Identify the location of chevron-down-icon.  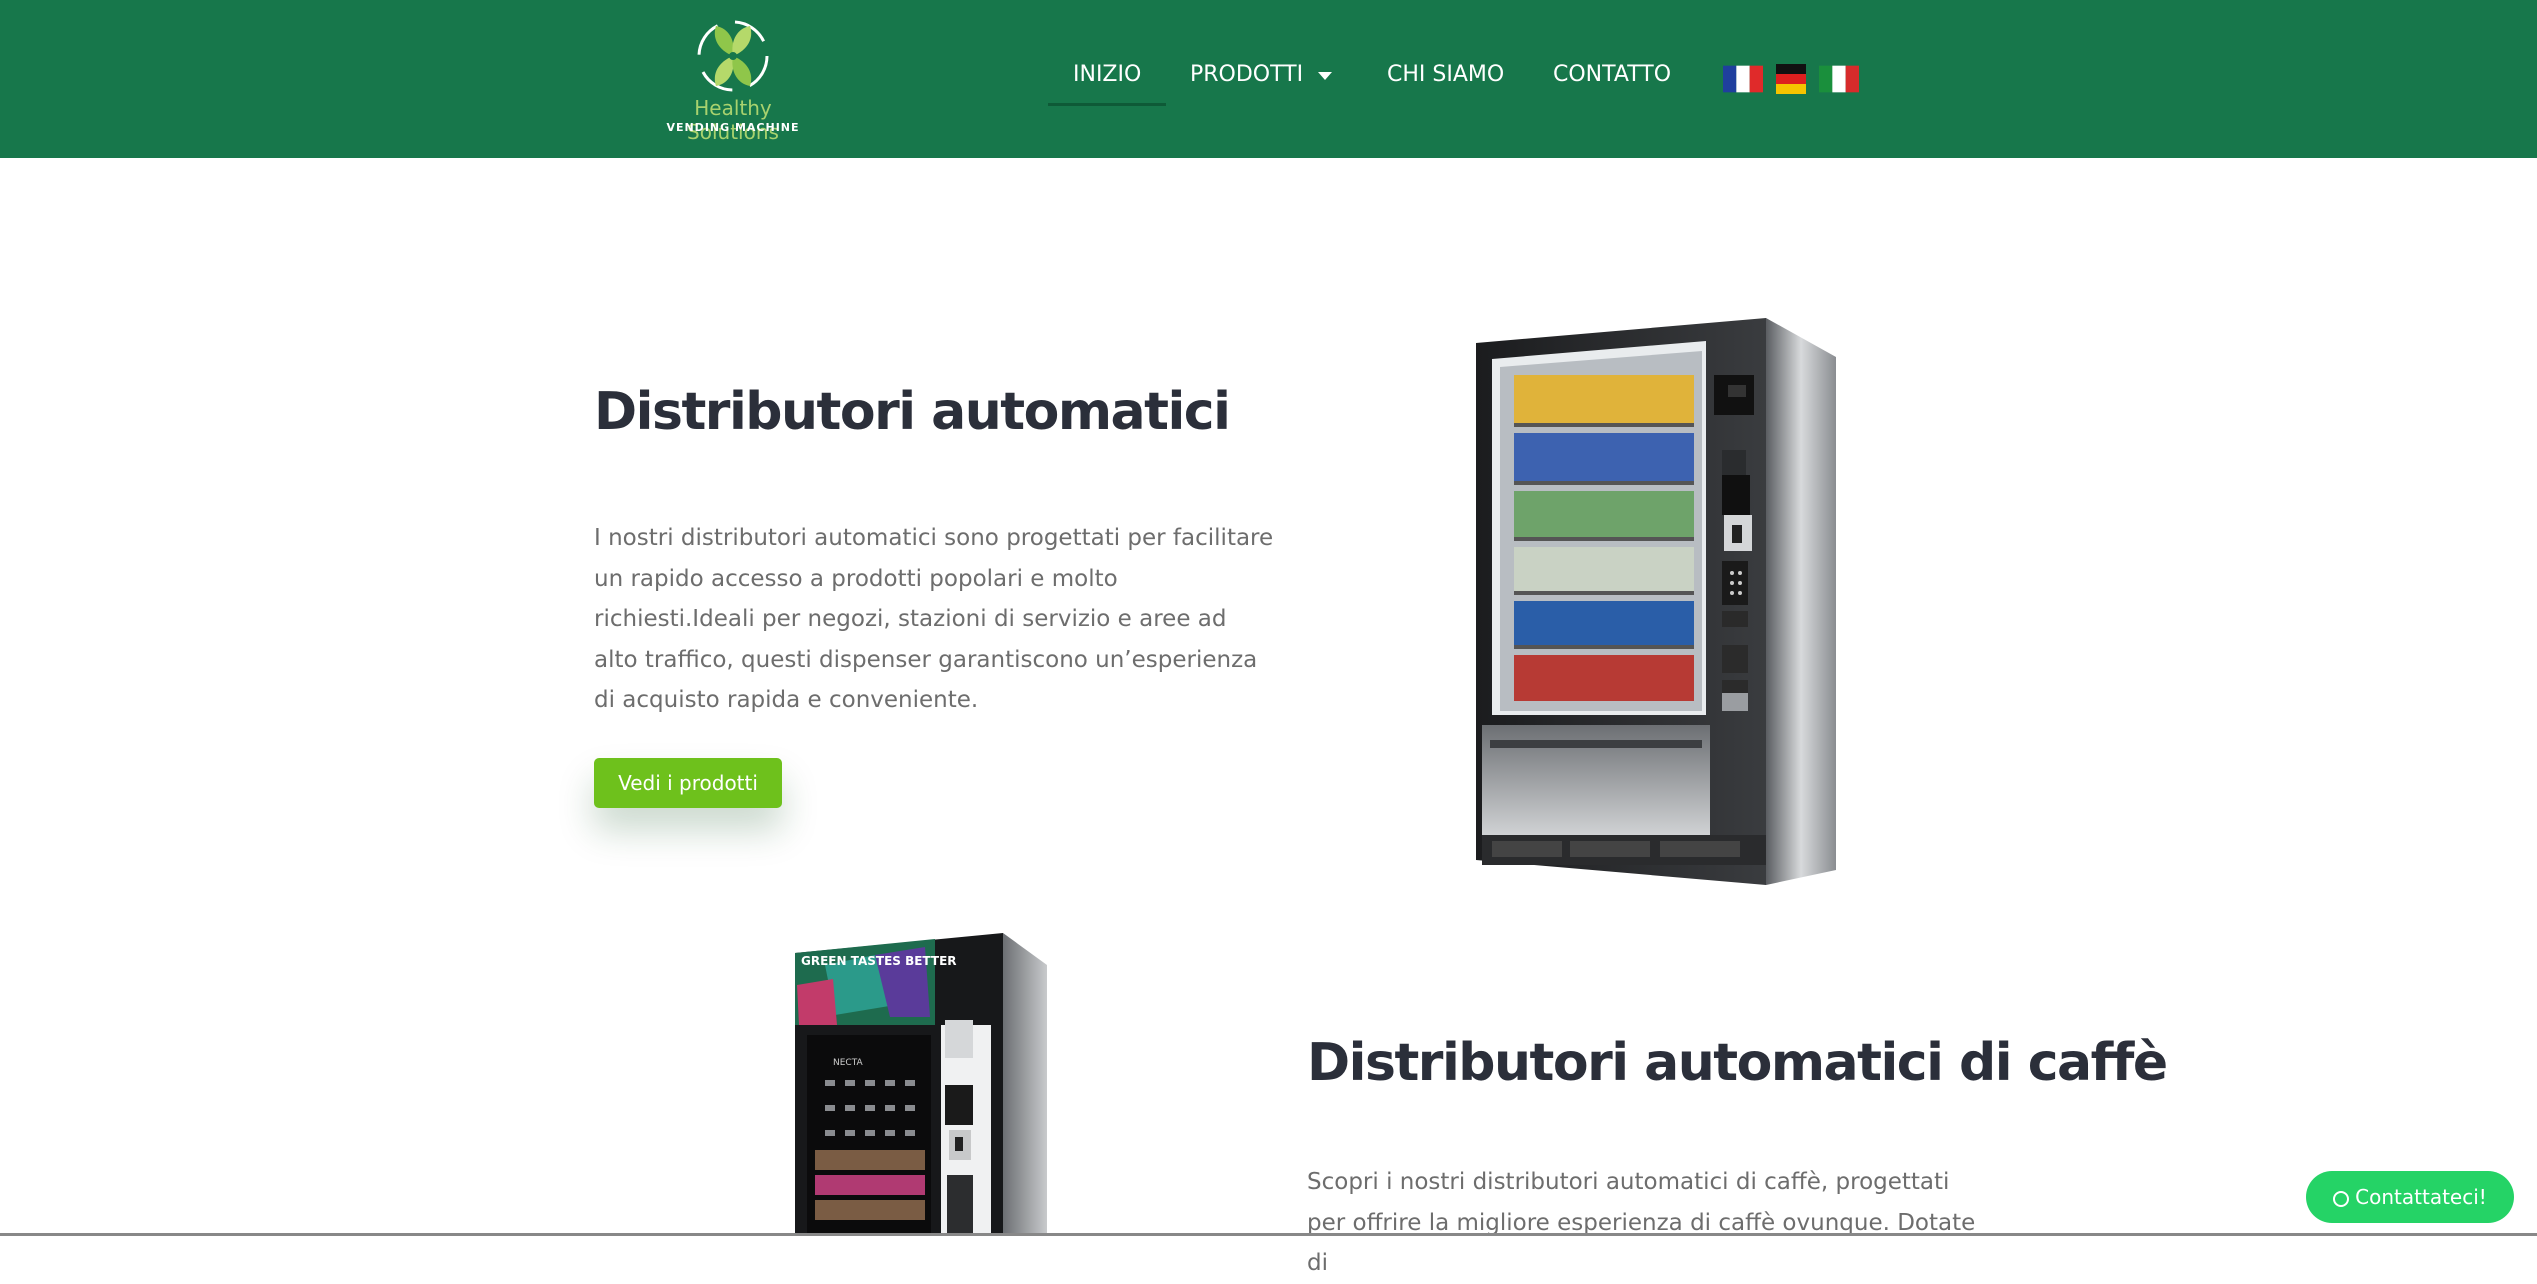
(1325, 76).